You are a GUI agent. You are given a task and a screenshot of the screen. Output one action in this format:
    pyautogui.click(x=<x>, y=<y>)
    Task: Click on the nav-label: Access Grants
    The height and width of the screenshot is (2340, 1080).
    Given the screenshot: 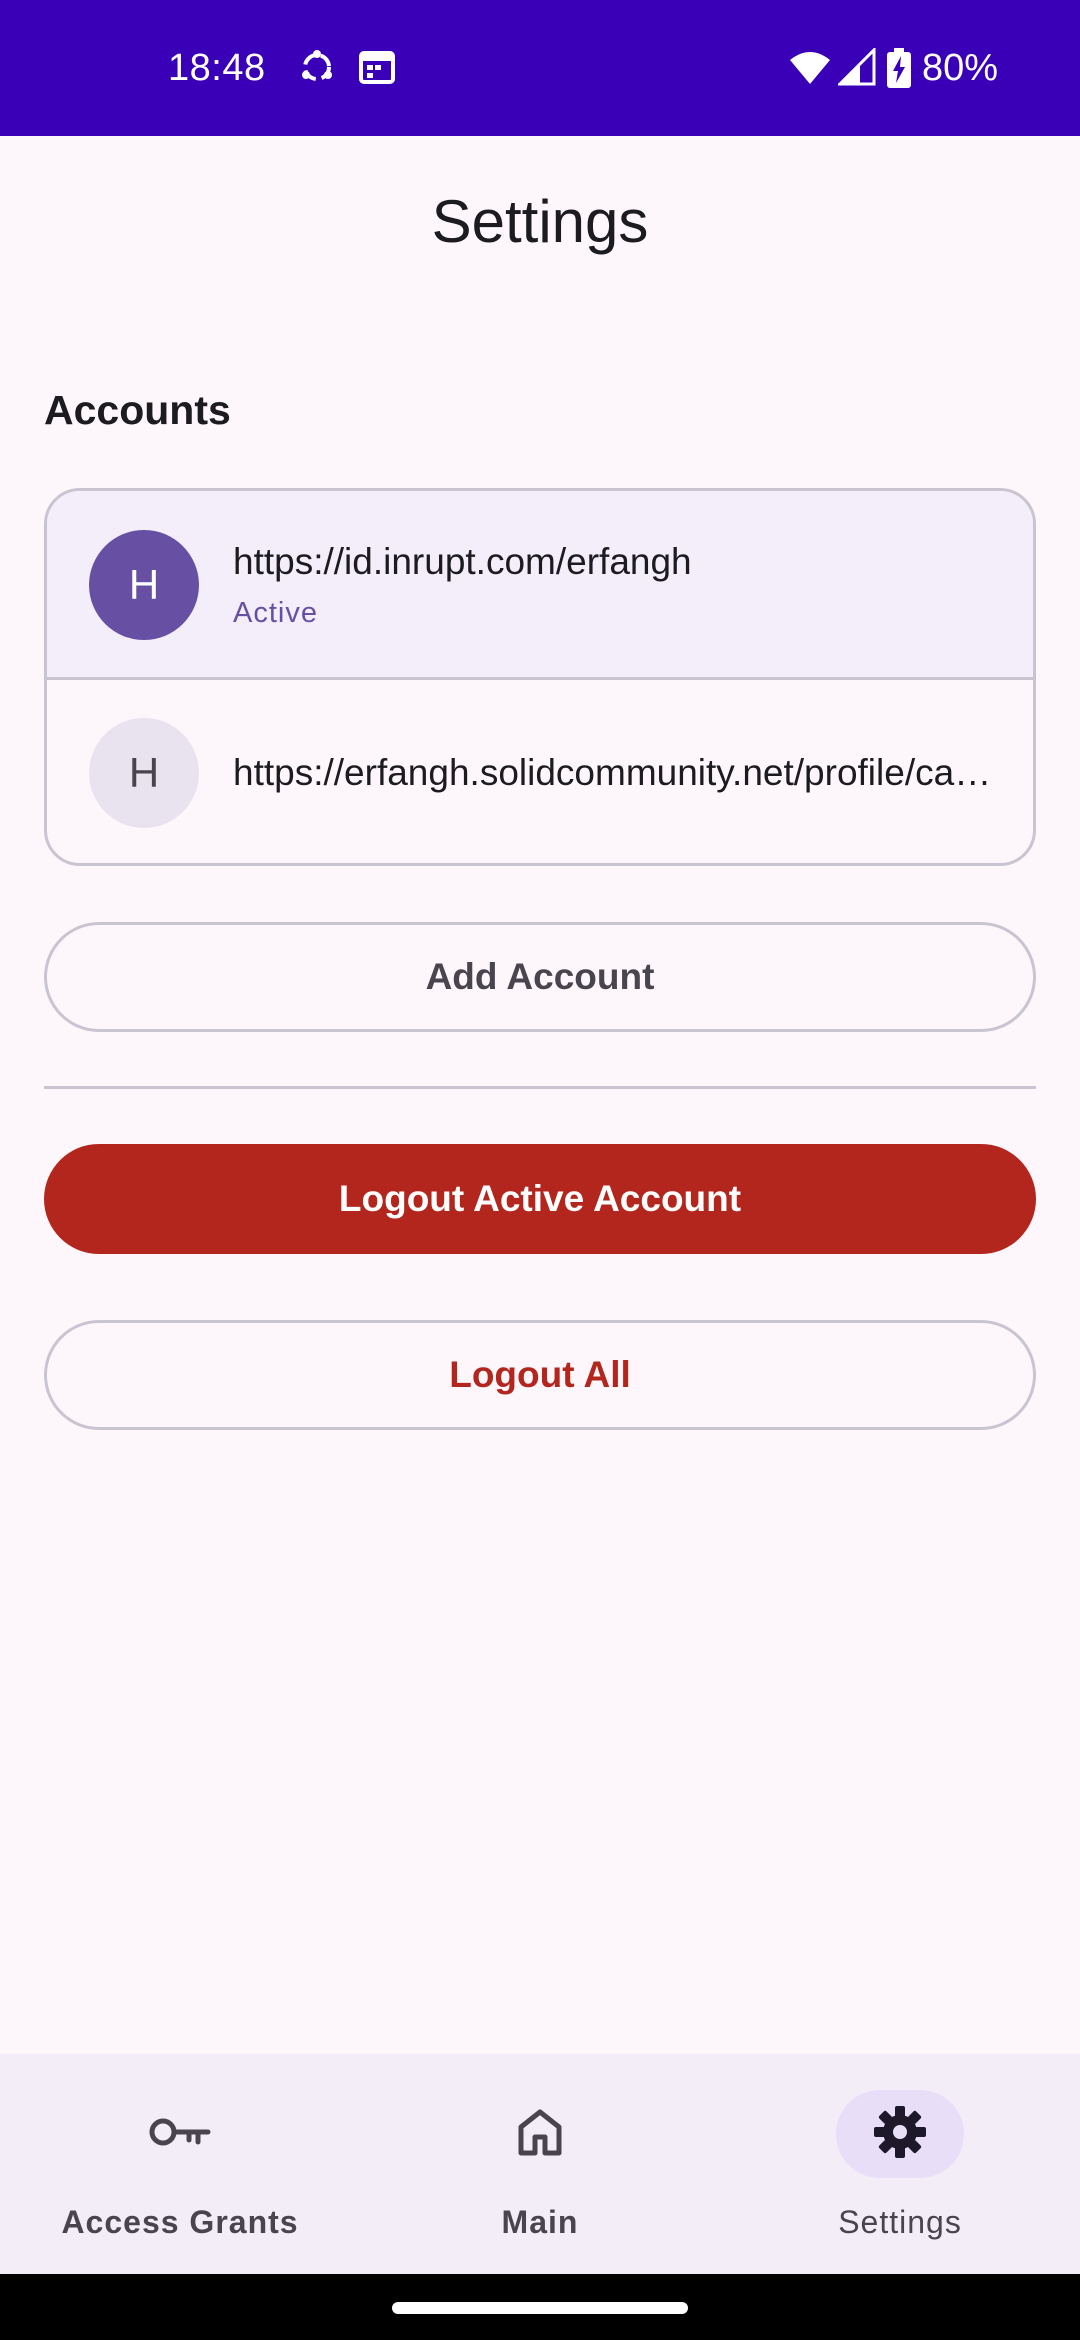 What is the action you would take?
    pyautogui.click(x=180, y=2222)
    